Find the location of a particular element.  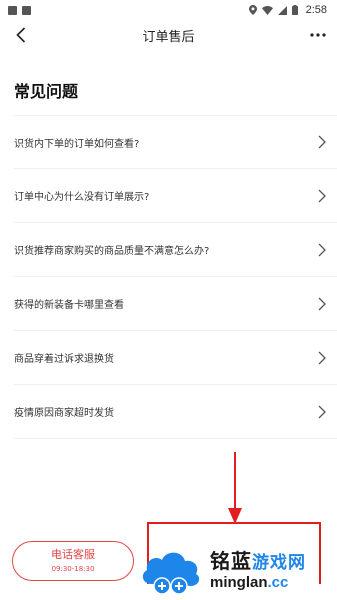

phone-support-button: 电话客服 09:30-18:30 is located at coordinates (73, 561).